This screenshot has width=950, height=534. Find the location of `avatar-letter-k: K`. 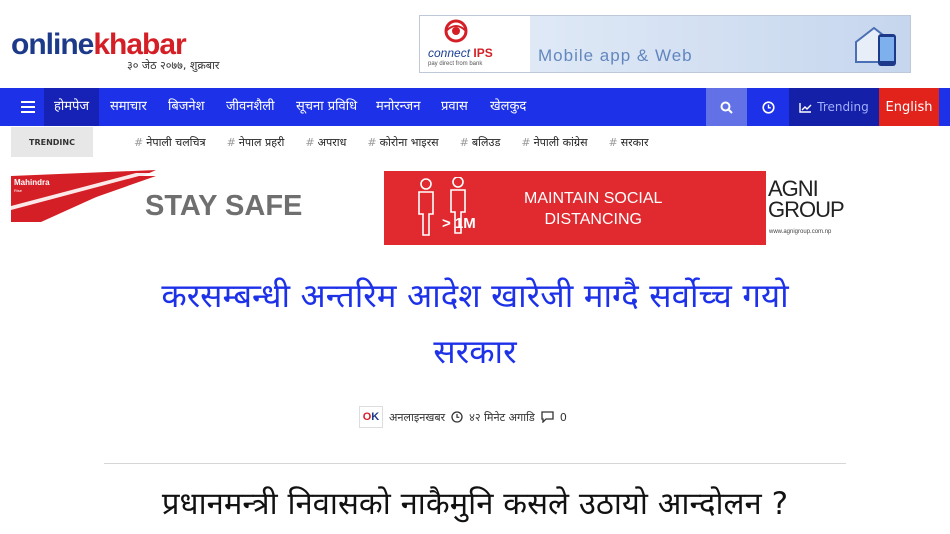

avatar-letter-k: K is located at coordinates (375, 417).